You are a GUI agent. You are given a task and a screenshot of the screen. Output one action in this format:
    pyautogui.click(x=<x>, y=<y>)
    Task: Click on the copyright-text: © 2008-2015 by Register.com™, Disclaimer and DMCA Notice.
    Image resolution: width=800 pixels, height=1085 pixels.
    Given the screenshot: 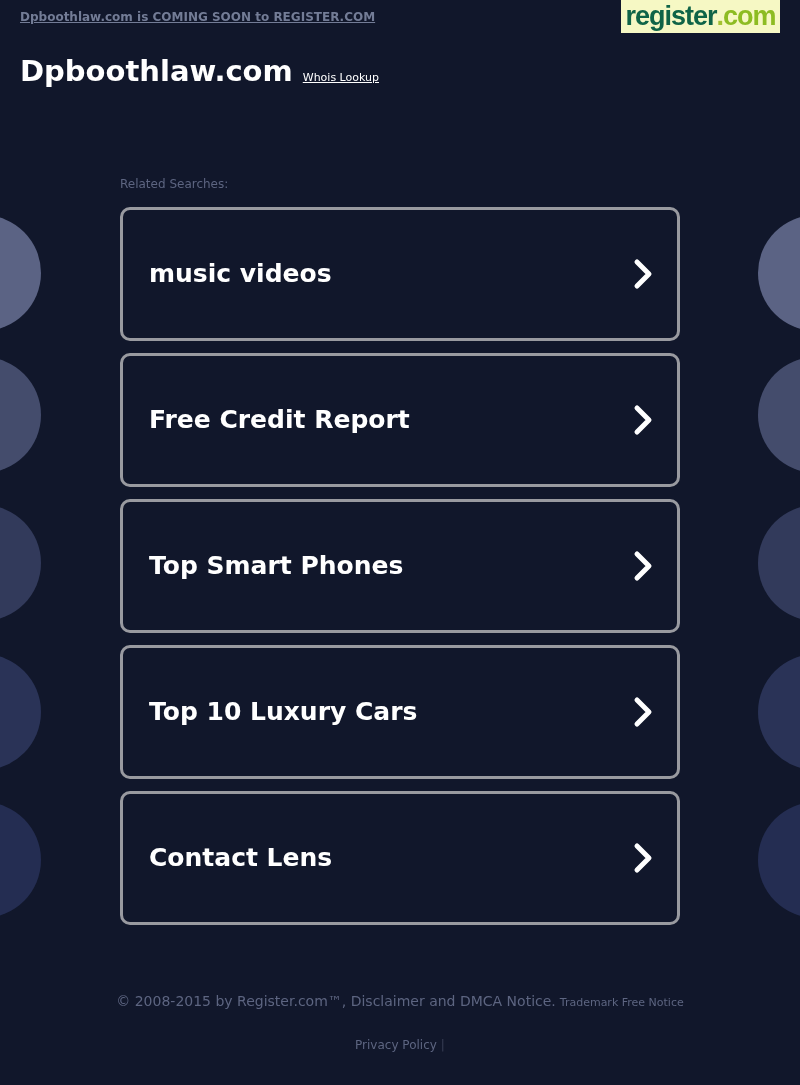 What is the action you would take?
    pyautogui.click(x=336, y=1001)
    